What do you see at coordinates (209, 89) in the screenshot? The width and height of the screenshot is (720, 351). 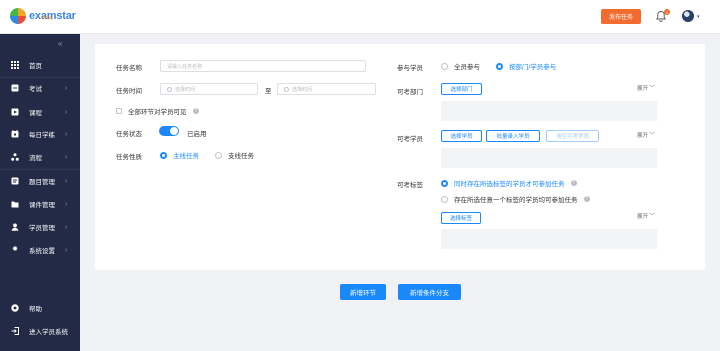 I see `start-time-picker: 选择时间` at bounding box center [209, 89].